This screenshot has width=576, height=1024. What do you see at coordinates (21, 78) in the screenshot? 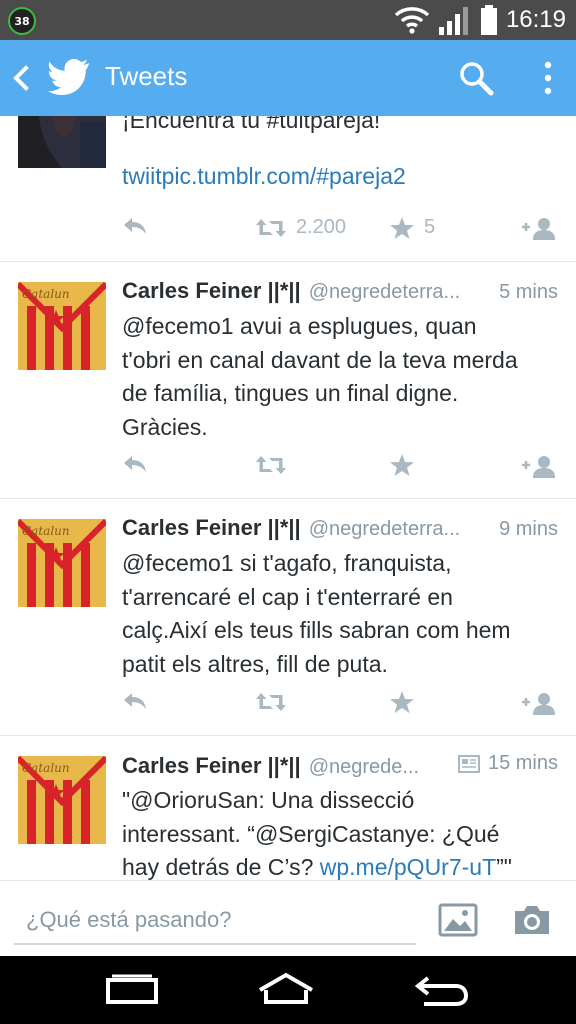
I see `back-icon` at bounding box center [21, 78].